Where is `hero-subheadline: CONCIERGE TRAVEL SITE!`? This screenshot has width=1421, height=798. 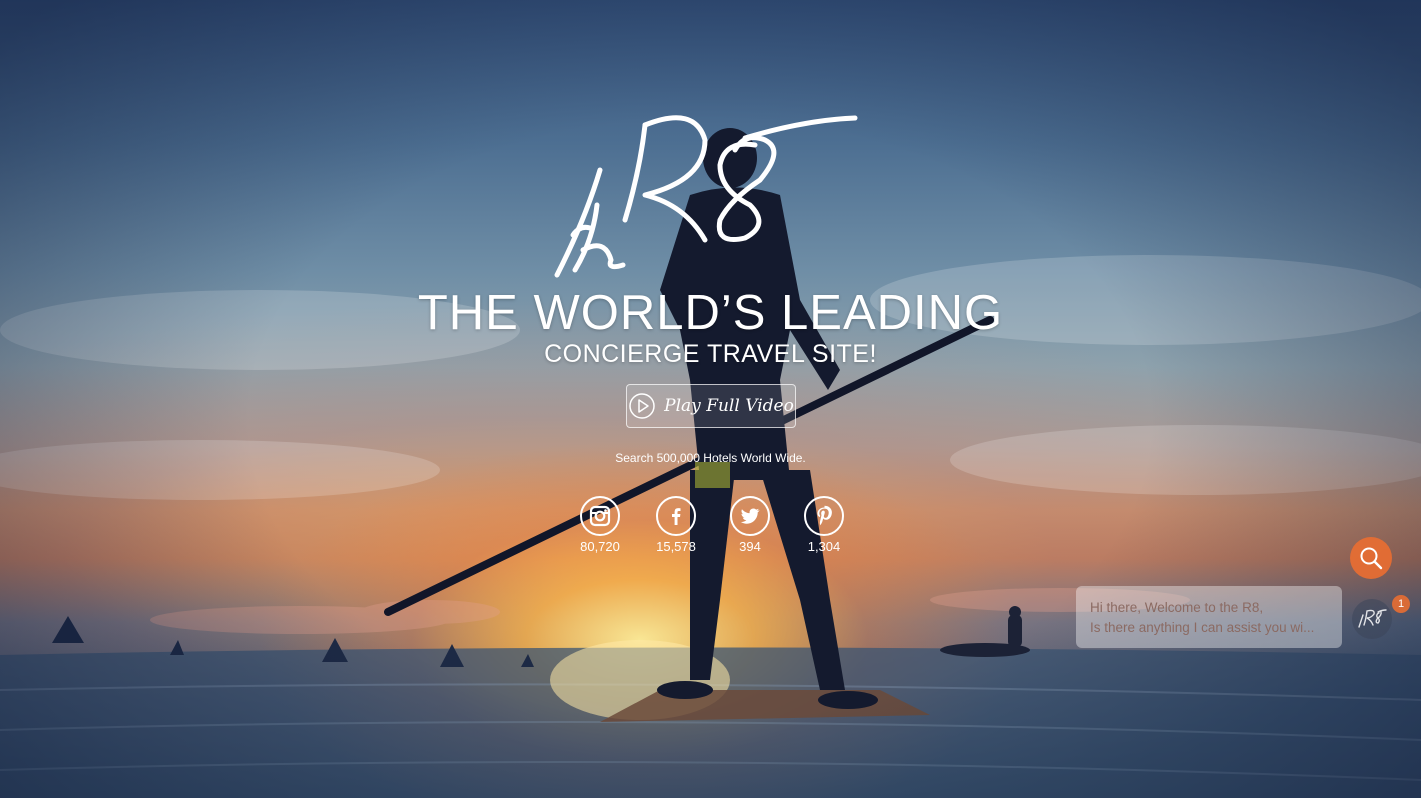 hero-subheadline: CONCIERGE TRAVEL SITE! is located at coordinates (710, 354).